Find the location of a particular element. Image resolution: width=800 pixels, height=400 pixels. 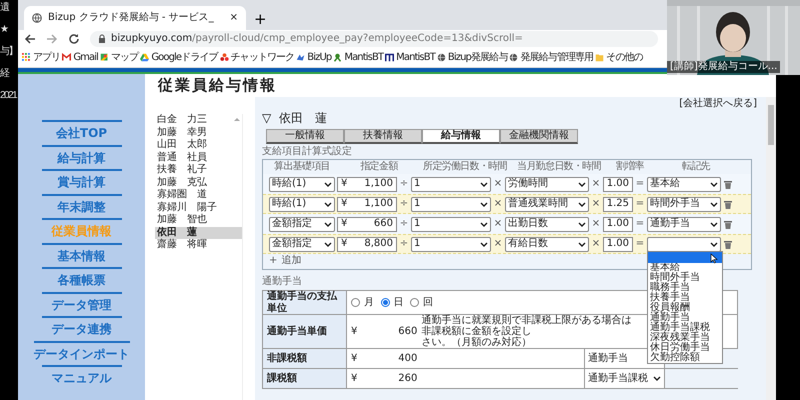

bookmark: Gmail is located at coordinates (80, 58).